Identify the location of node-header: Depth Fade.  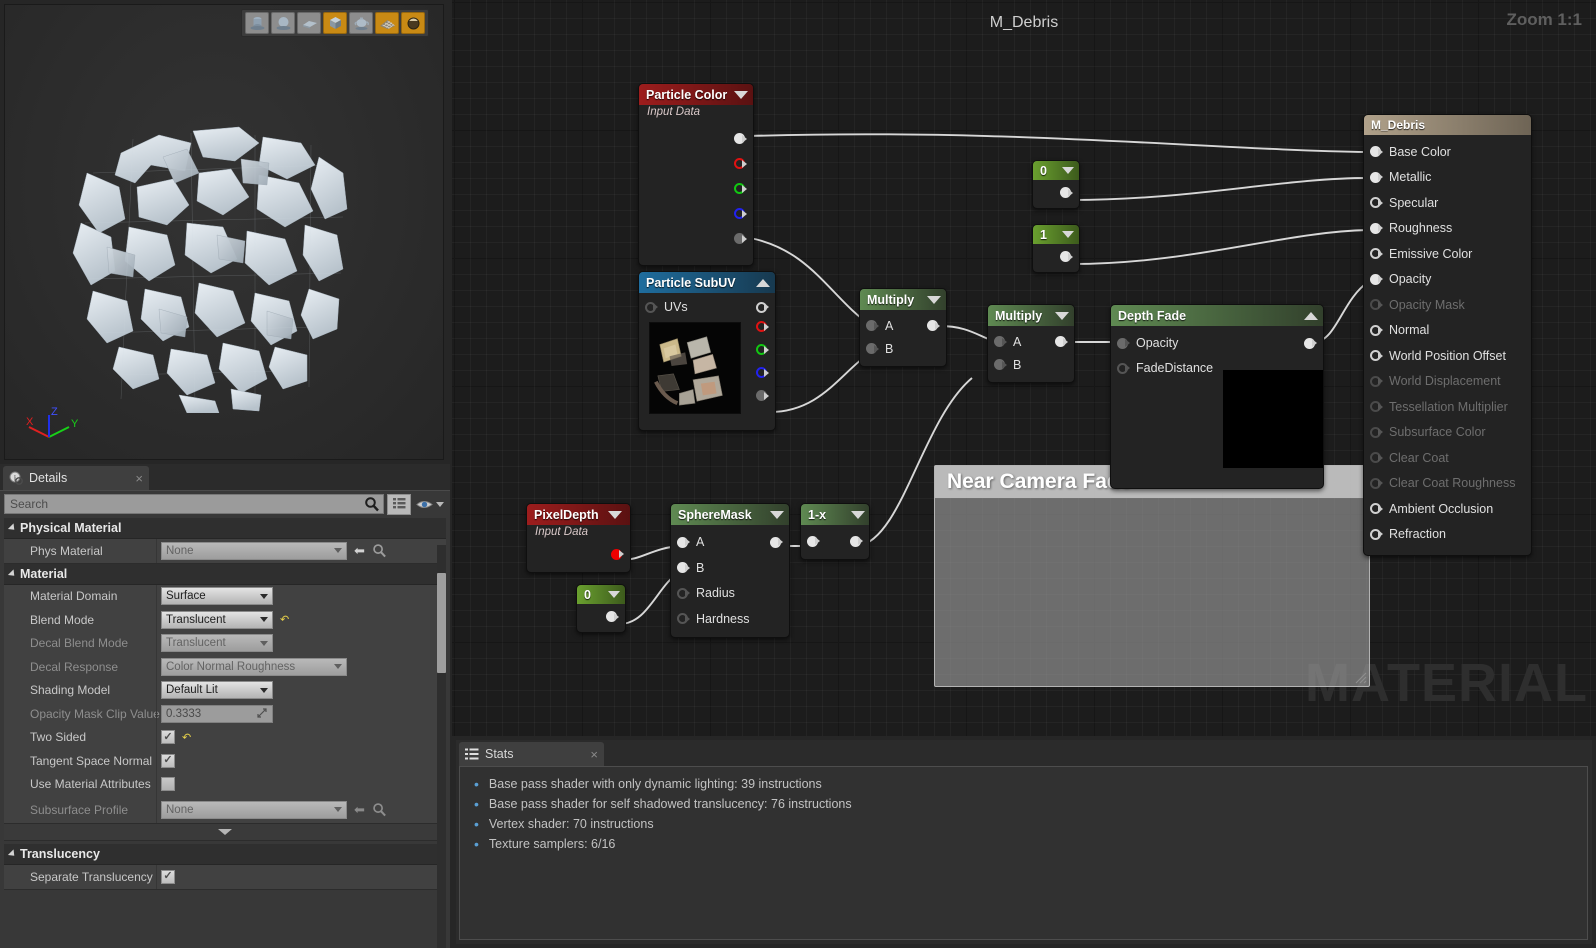
(1217, 315).